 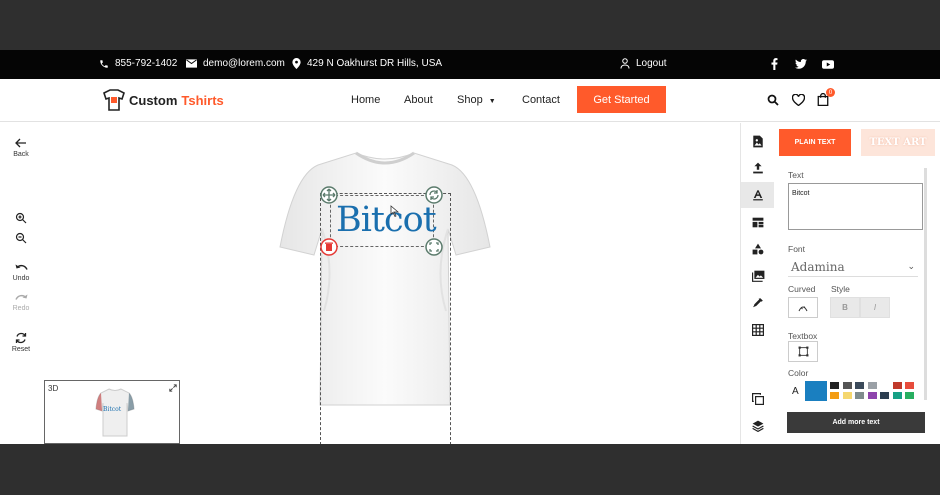 I want to click on logout-text: Logout, so click(x=651, y=63).